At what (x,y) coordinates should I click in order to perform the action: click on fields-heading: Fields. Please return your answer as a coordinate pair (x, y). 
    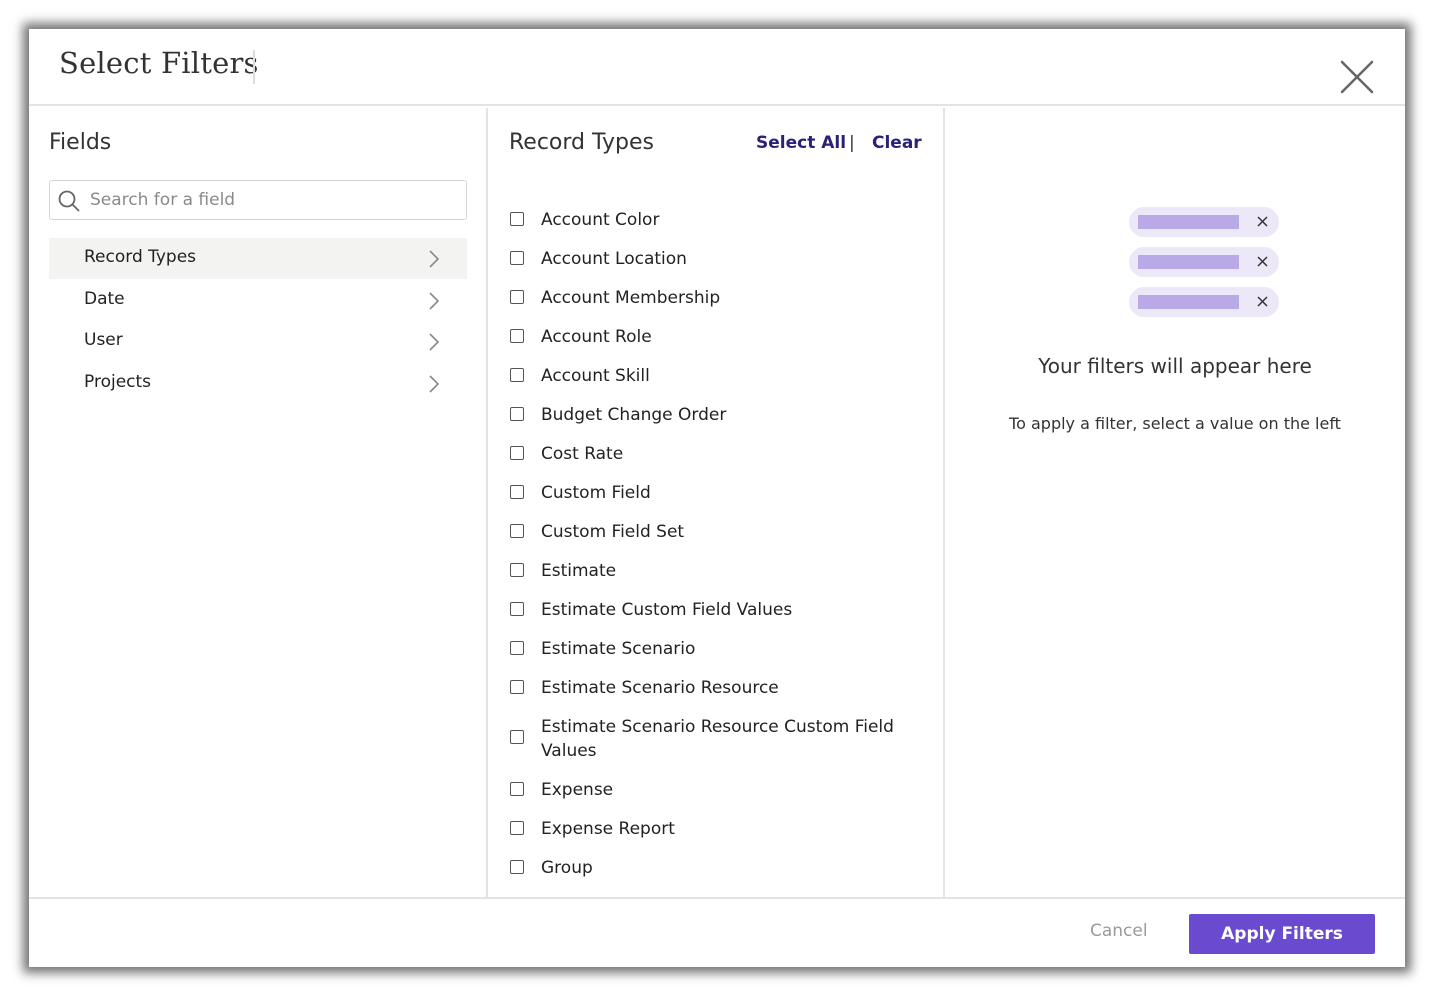
    Looking at the image, I should click on (80, 142).